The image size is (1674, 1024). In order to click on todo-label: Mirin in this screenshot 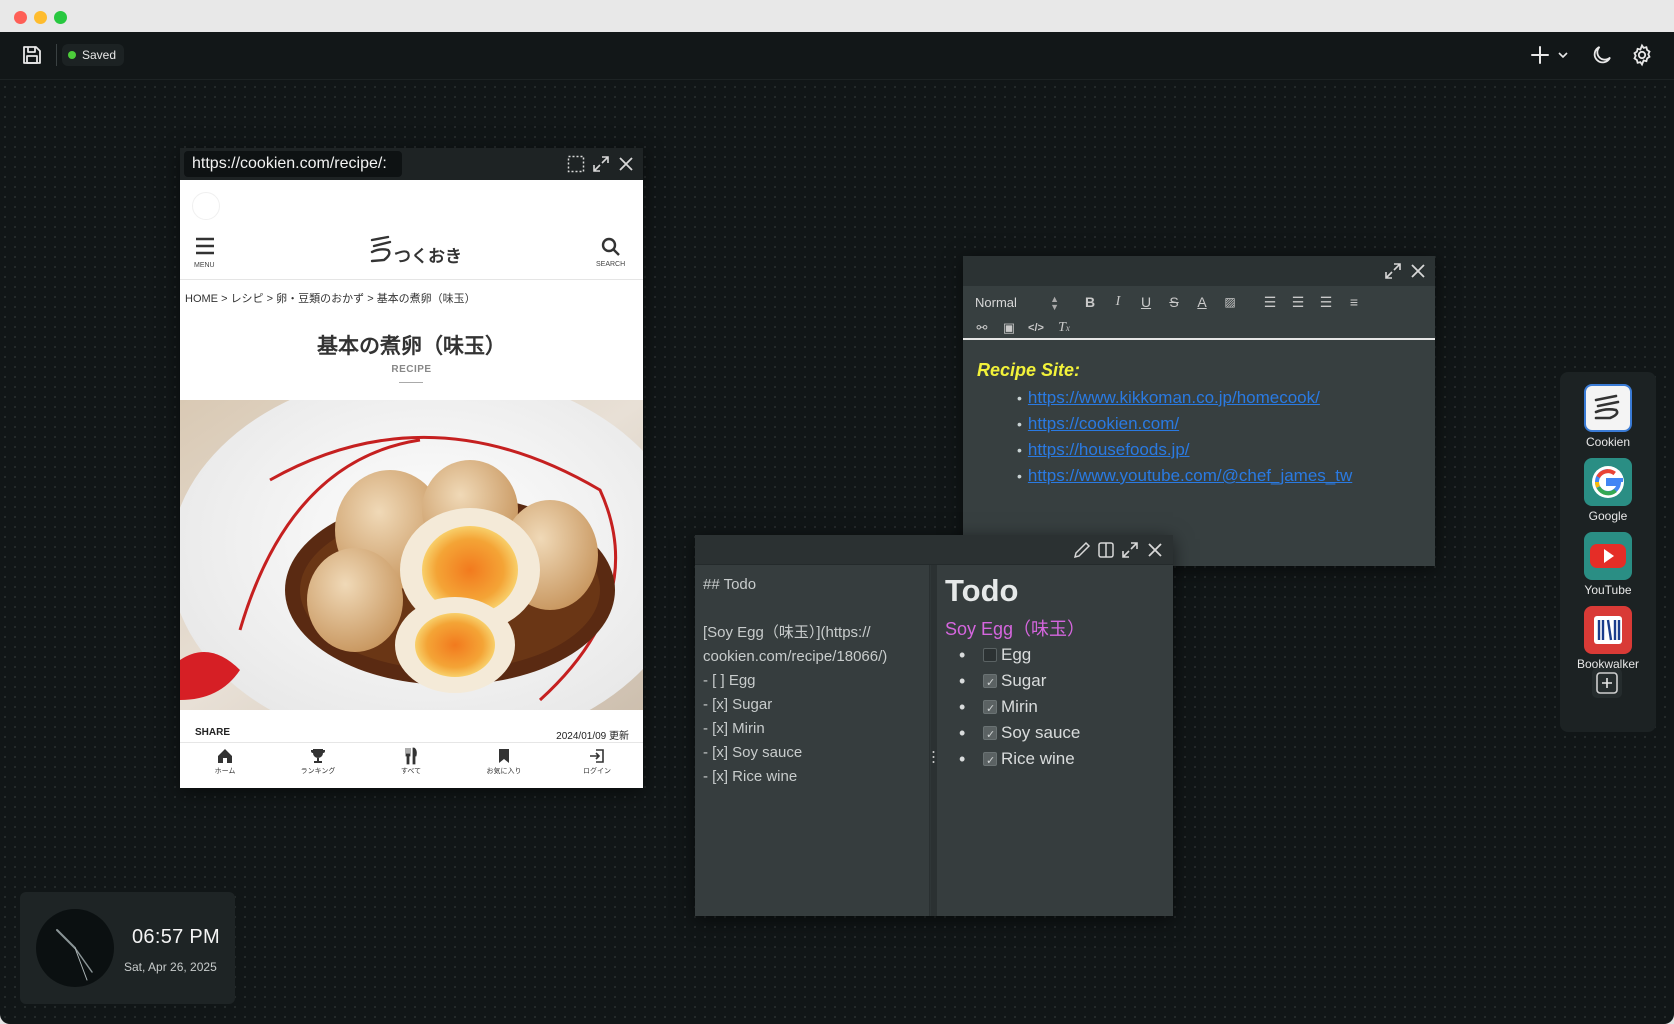, I will do `click(1019, 706)`.